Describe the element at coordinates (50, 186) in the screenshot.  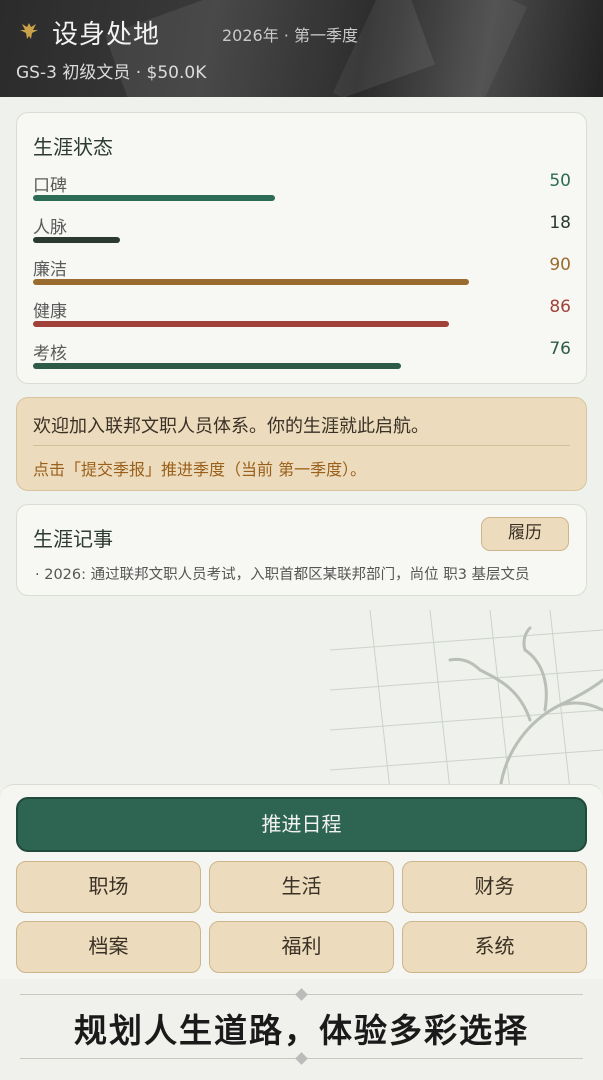
I see `stat-label: 口碑` at that location.